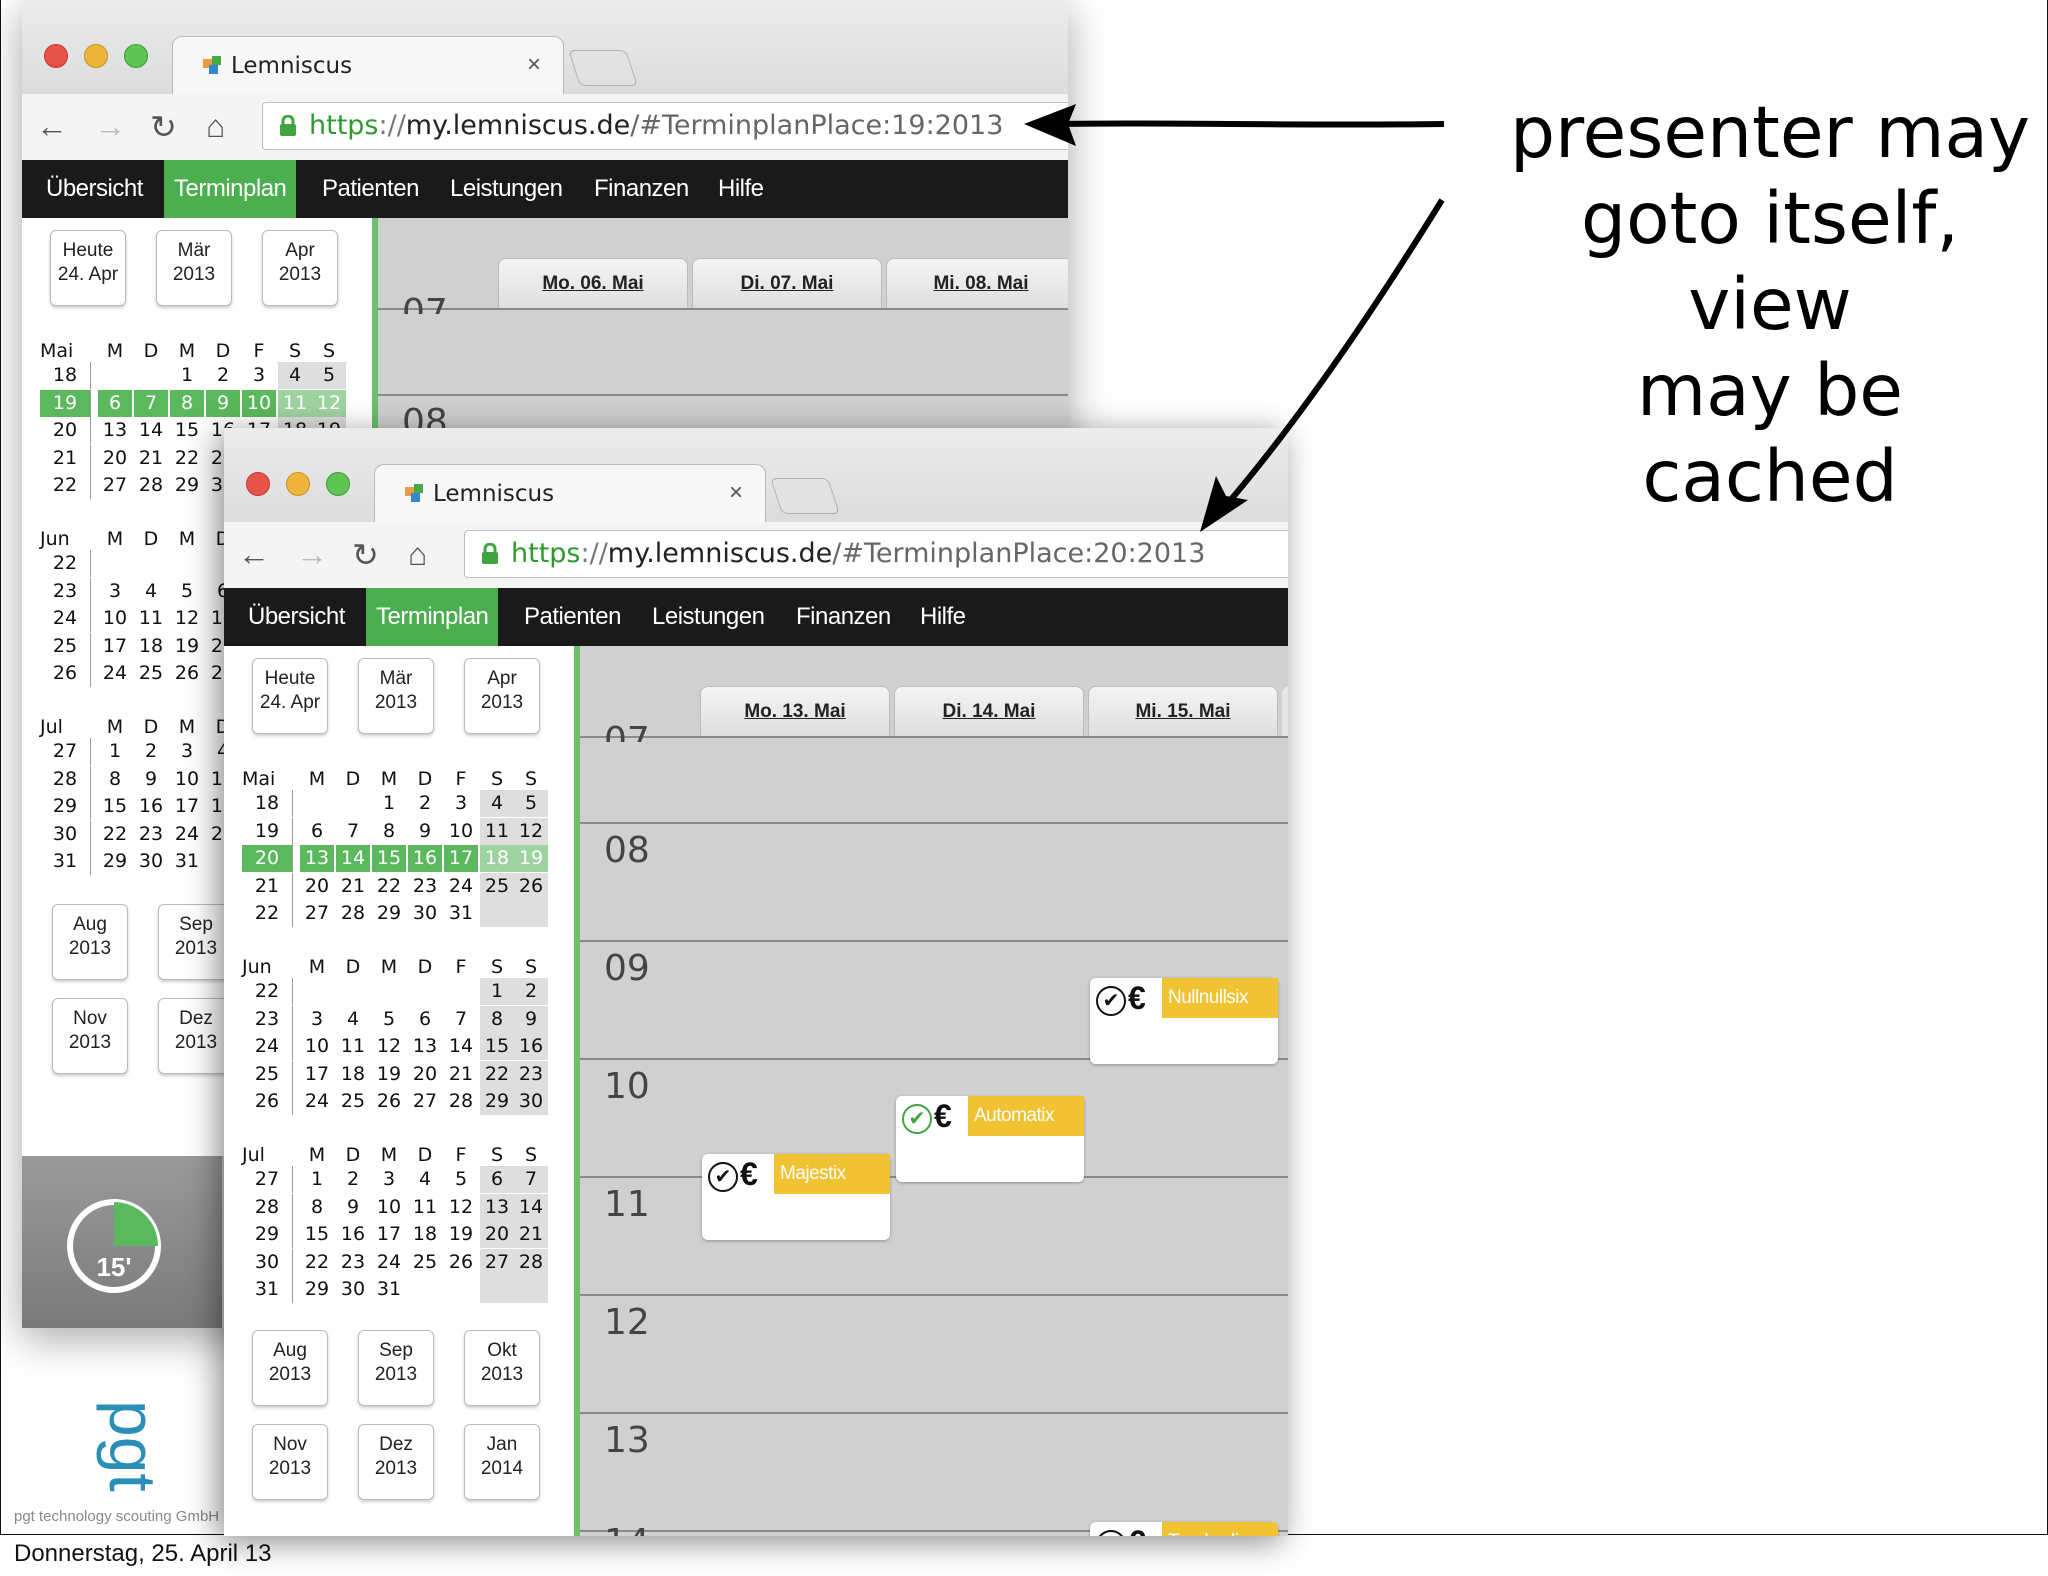 This screenshot has width=2048, height=1576. I want to click on close-window-button, so click(56, 56).